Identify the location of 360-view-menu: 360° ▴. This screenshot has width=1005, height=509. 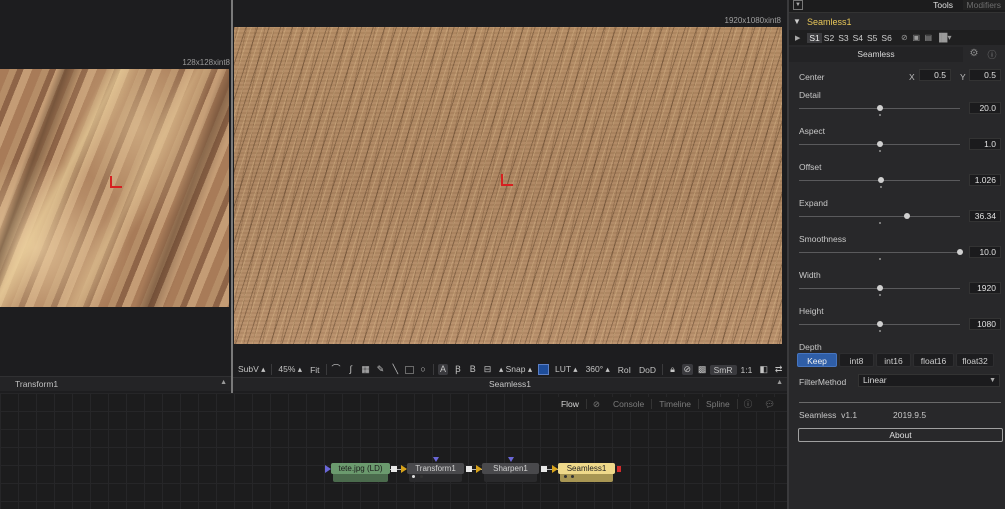
(598, 369).